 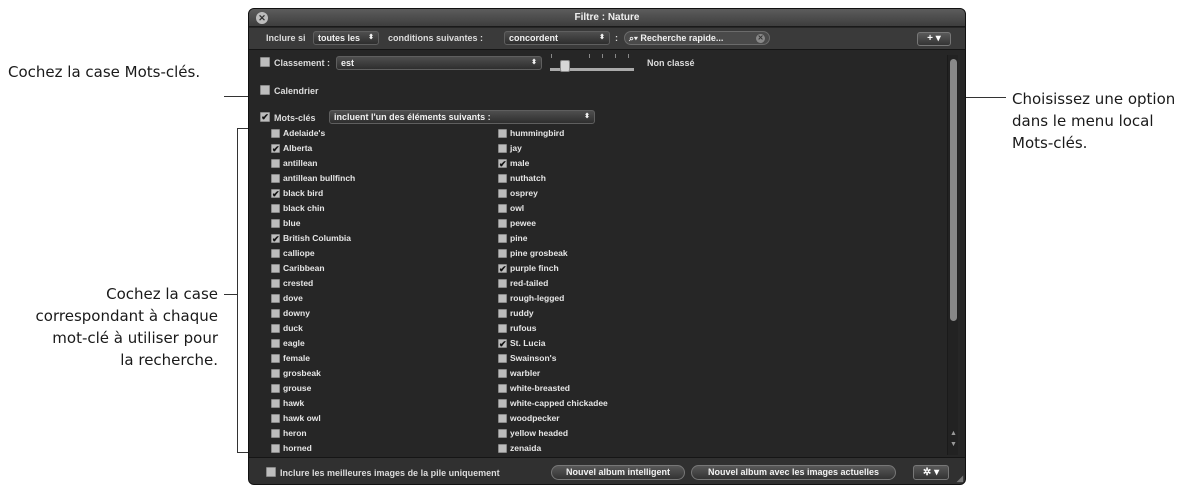 I want to click on scroll-down-icon: ▼, so click(x=953, y=444).